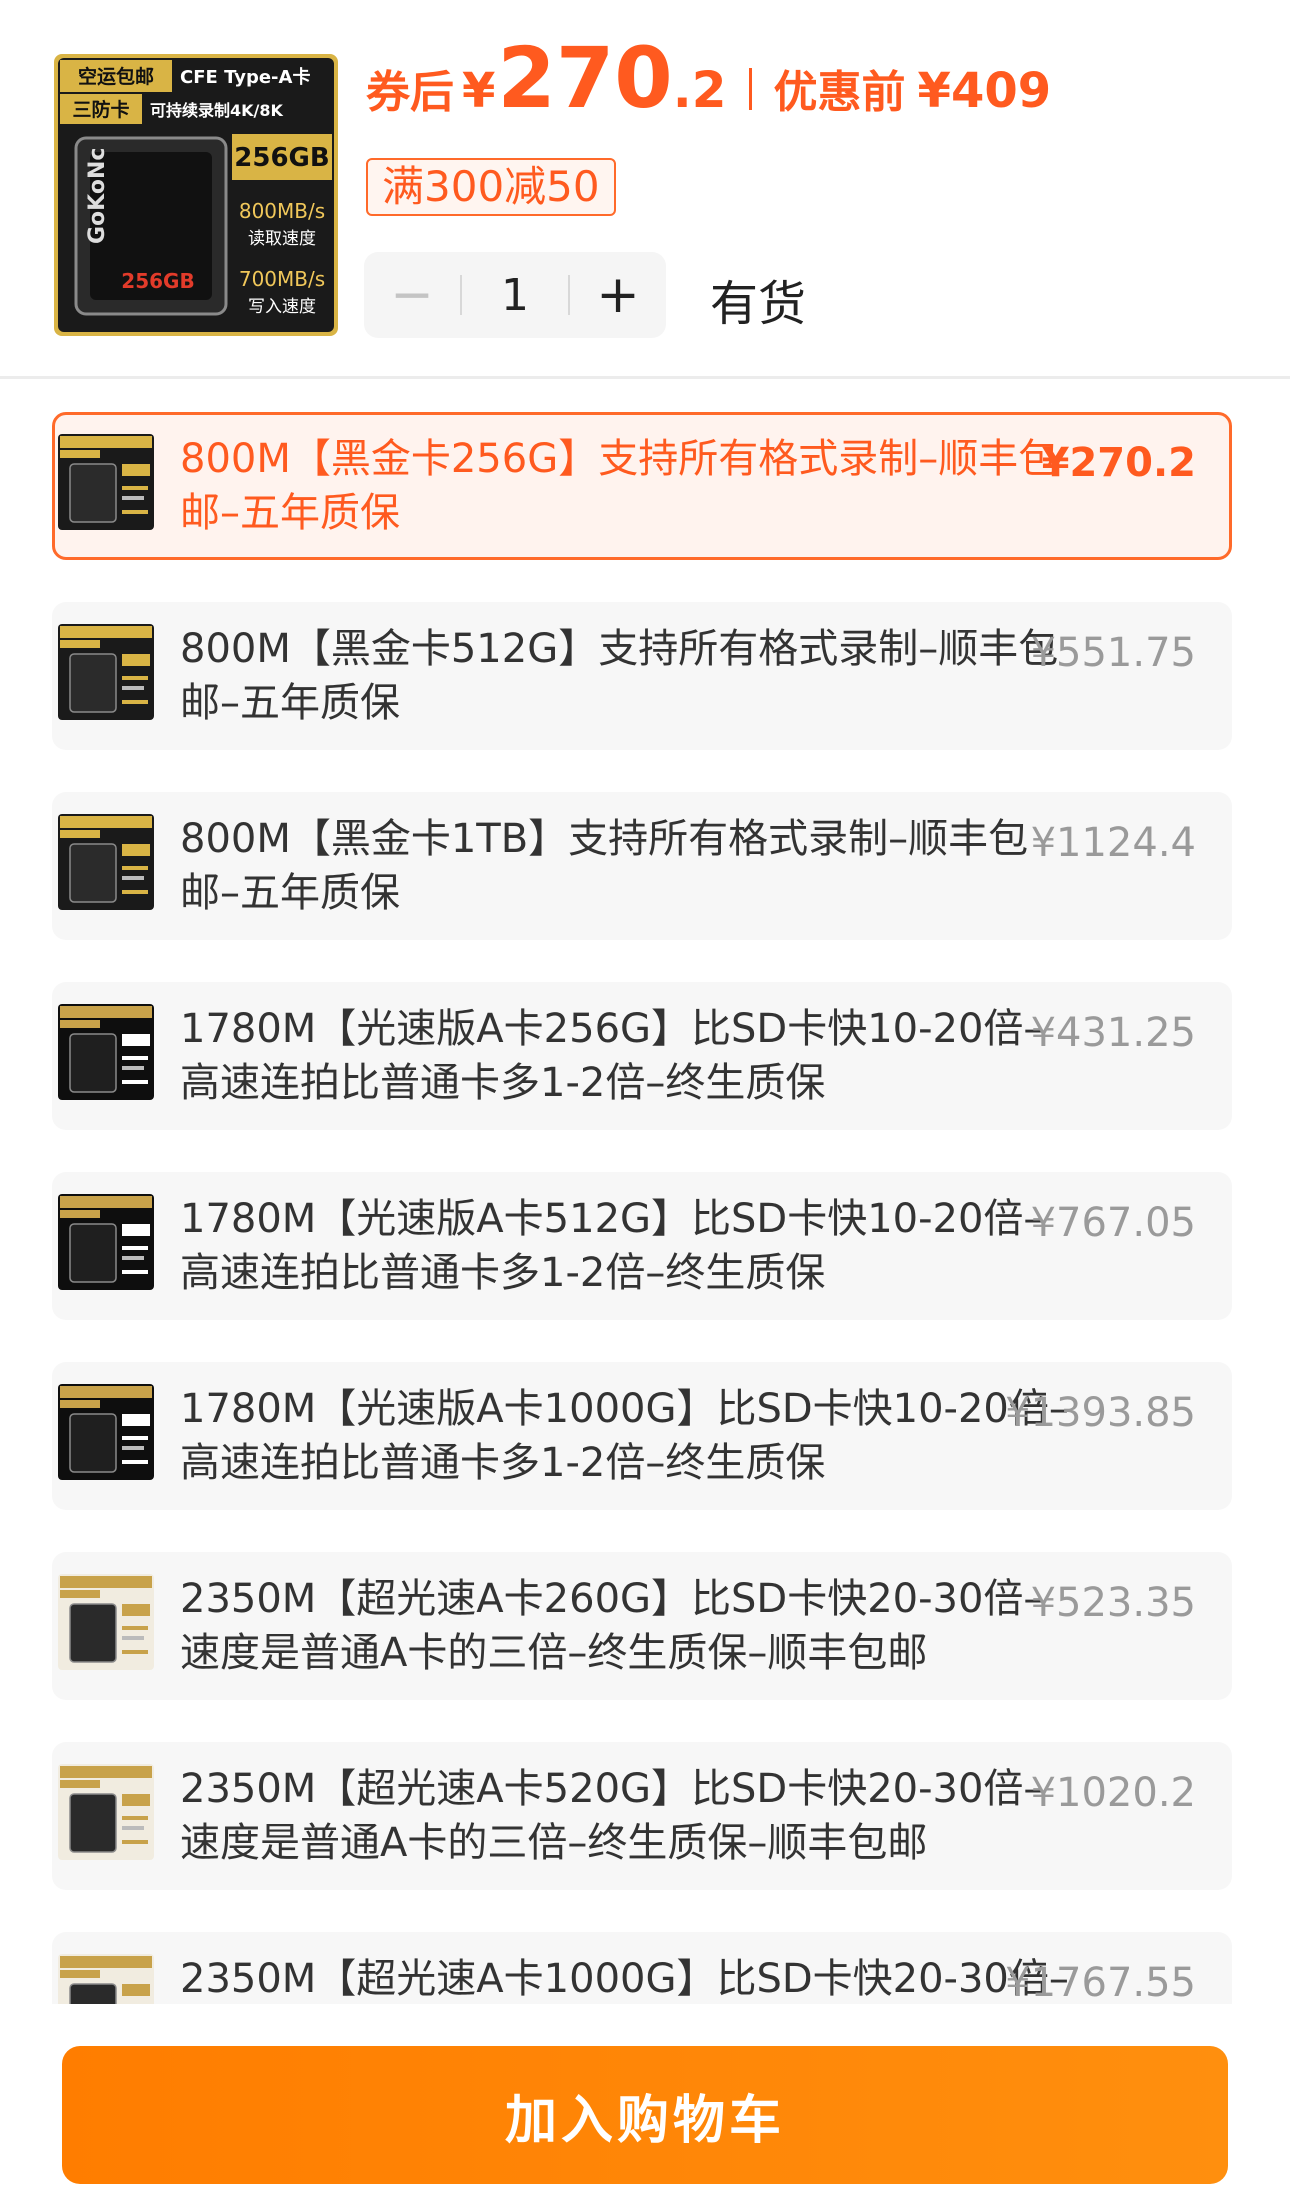  I want to click on original-price-label: 优惠前, so click(839, 92).